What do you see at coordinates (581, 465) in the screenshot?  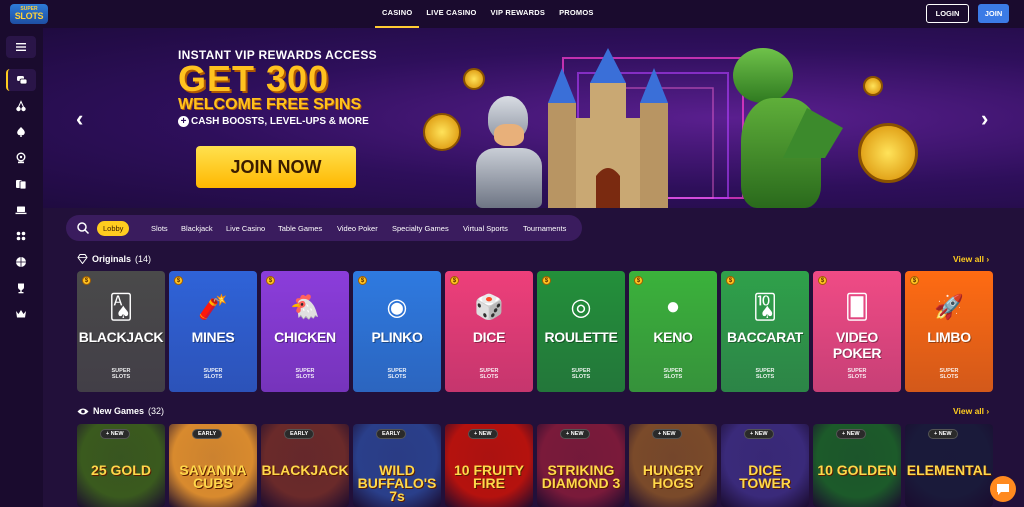 I see `new-game-card: + NEW STRIKING DIAMOND 3` at bounding box center [581, 465].